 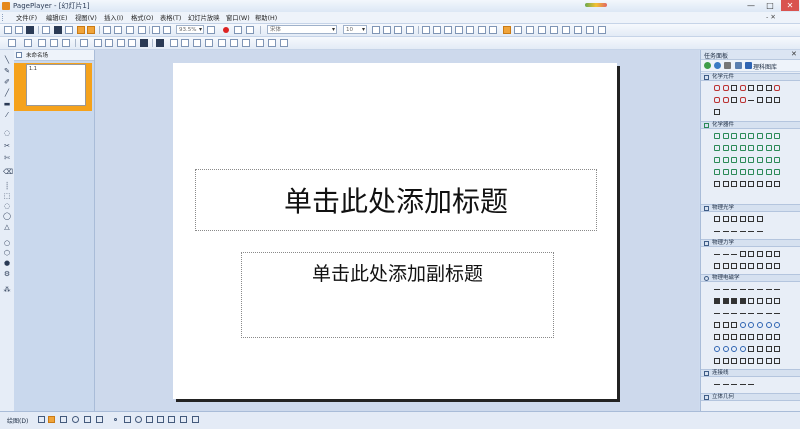 I want to click on cut-icon, so click(x=107, y=30).